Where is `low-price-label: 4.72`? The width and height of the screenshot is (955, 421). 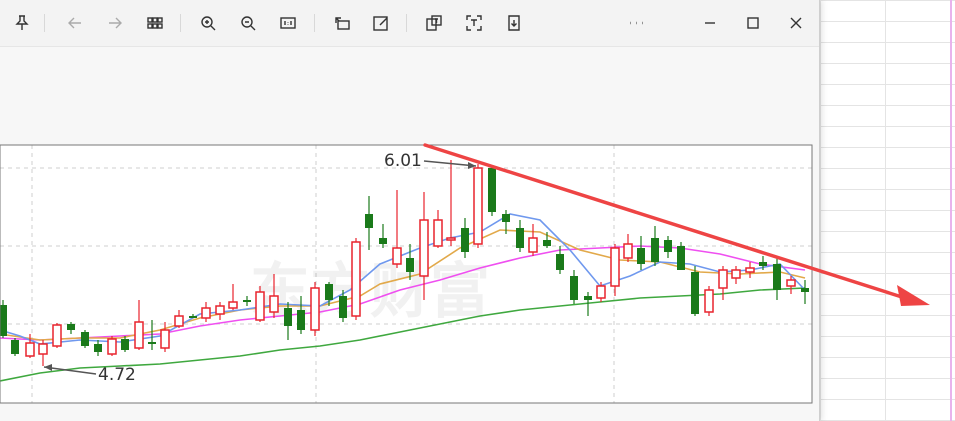 low-price-label: 4.72 is located at coordinates (117, 375).